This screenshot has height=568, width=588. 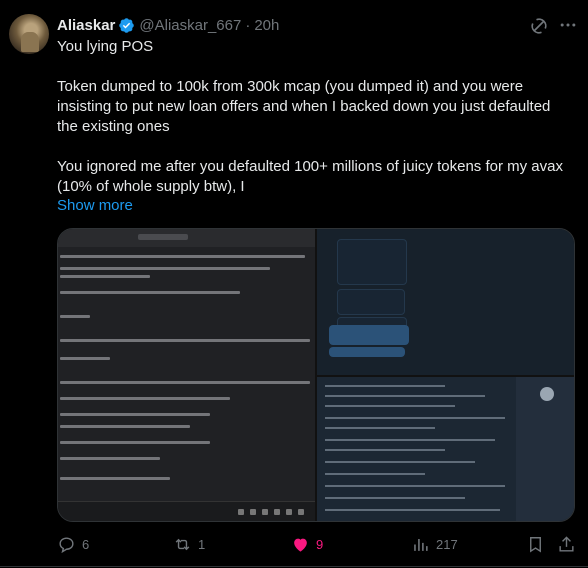 What do you see at coordinates (126, 25) in the screenshot?
I see `verified-badge-icon` at bounding box center [126, 25].